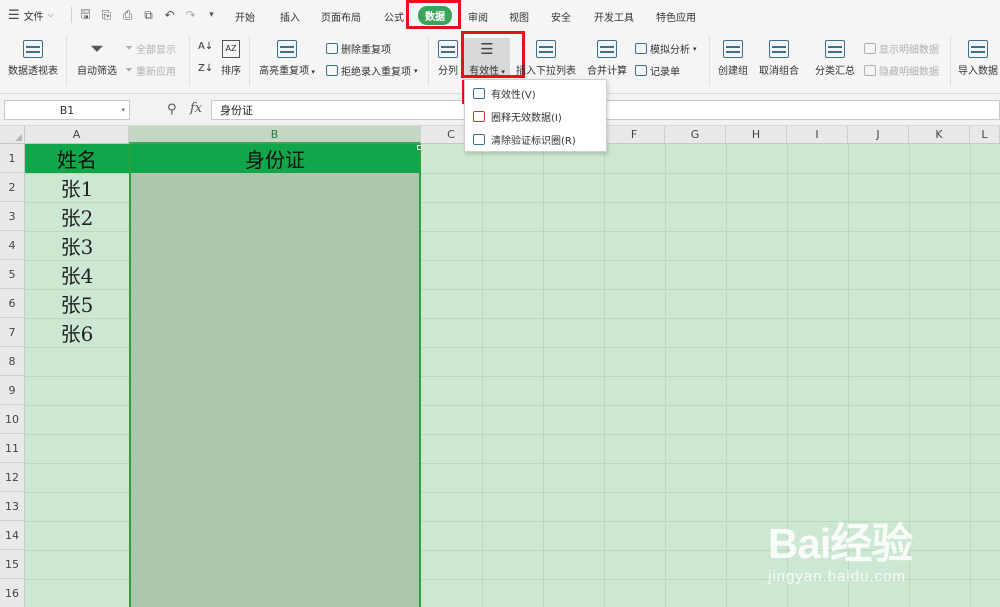 This screenshot has height=607, width=1000. Describe the element at coordinates (12, 303) in the screenshot. I see `row-header: 6` at that location.